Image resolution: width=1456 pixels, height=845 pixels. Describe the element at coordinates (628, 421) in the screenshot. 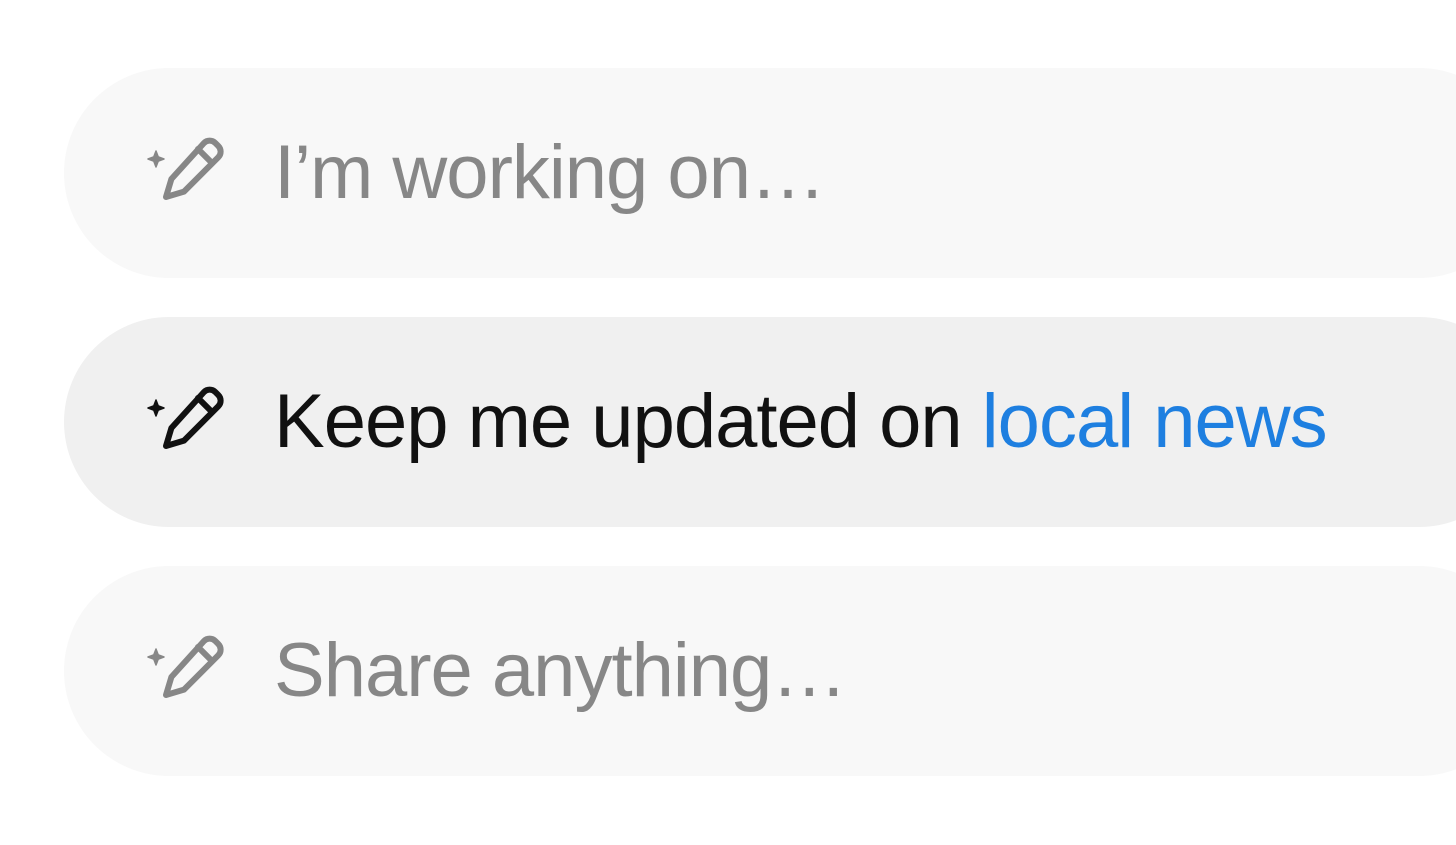

I see `prompt-text-prefix: Keep me updated on` at that location.